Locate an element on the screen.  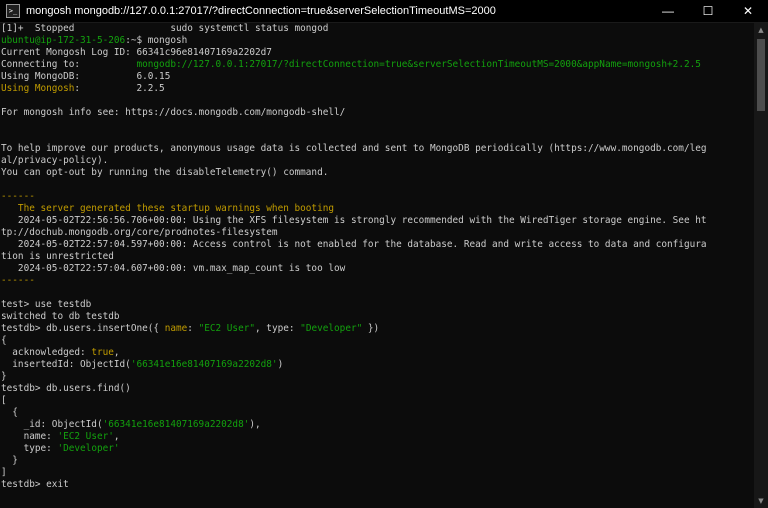
connecting-label: Connecting to: is located at coordinates (69, 64).